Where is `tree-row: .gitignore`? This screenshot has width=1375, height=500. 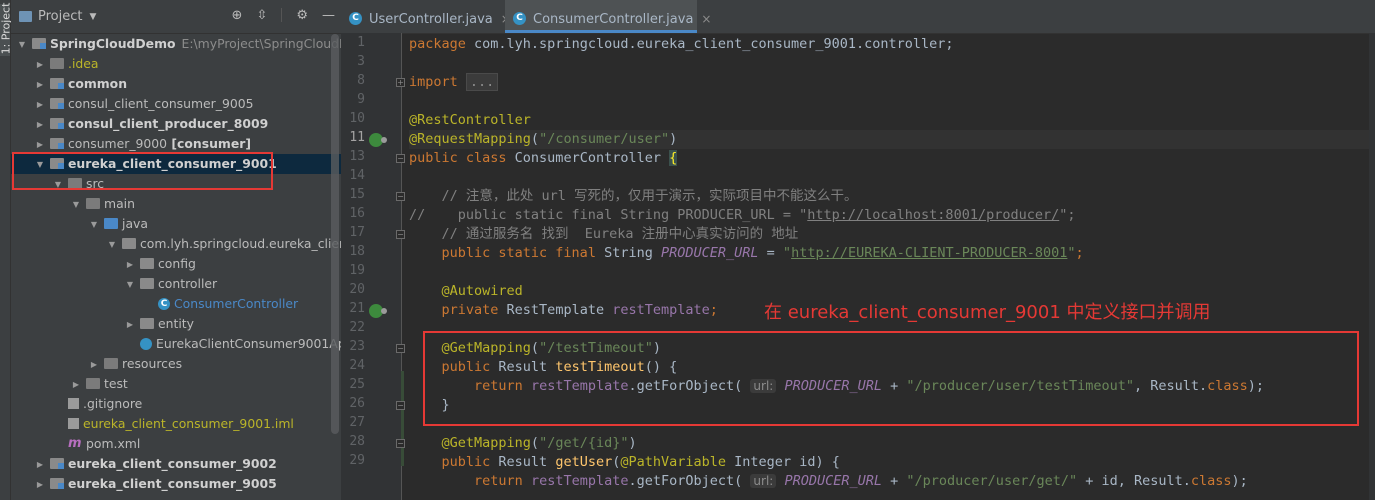
tree-row: .gitignore is located at coordinates (176, 404).